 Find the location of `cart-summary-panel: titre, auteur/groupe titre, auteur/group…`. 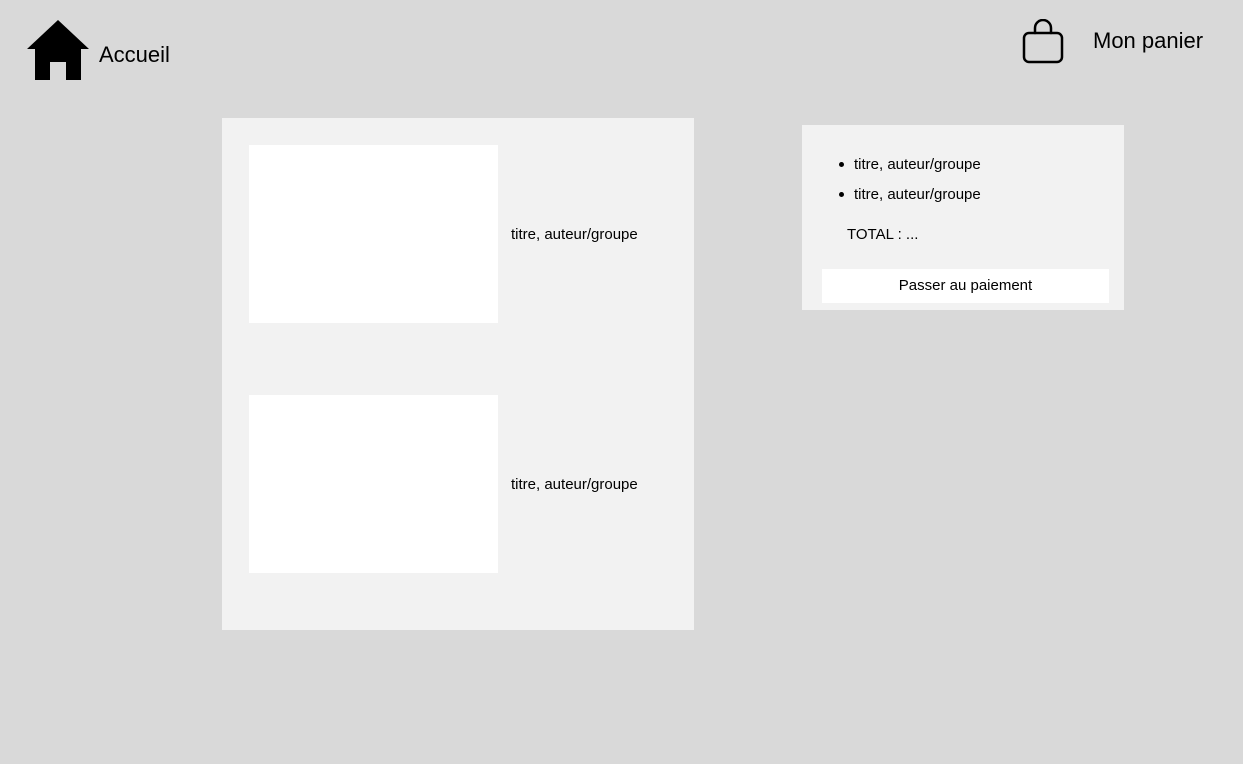

cart-summary-panel: titre, auteur/groupe titre, auteur/group… is located at coordinates (963, 217).